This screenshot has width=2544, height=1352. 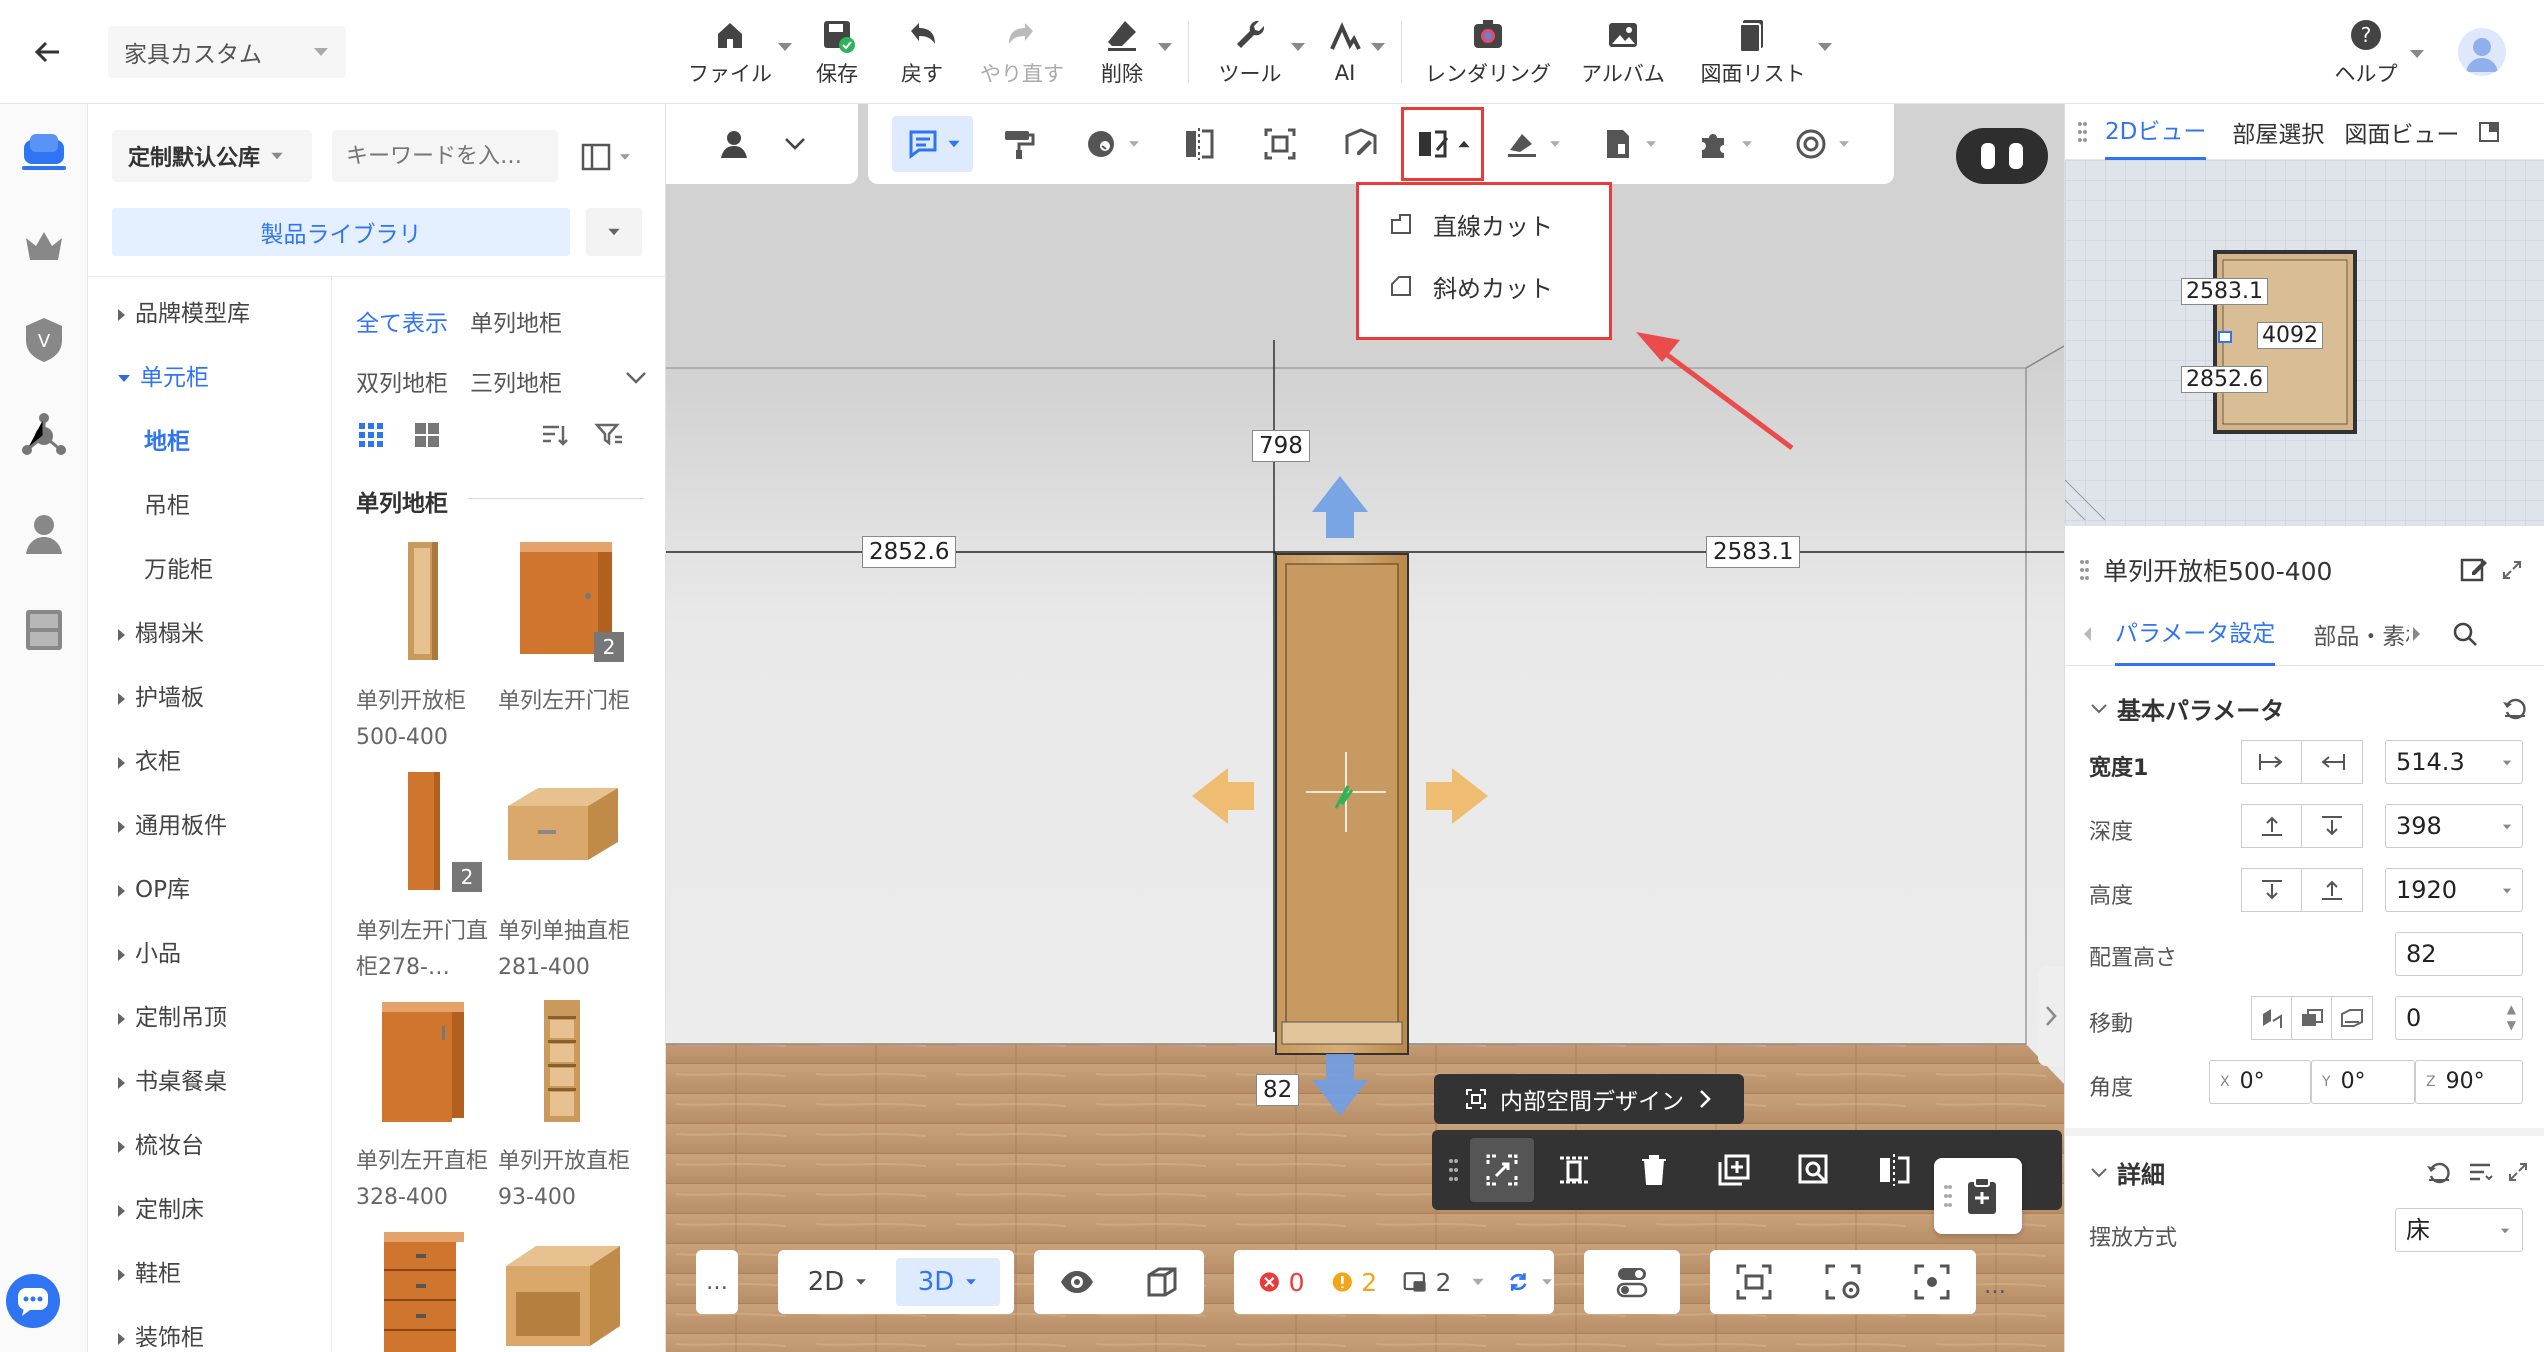 What do you see at coordinates (1122, 52) in the screenshot?
I see `delete-button: 削除` at bounding box center [1122, 52].